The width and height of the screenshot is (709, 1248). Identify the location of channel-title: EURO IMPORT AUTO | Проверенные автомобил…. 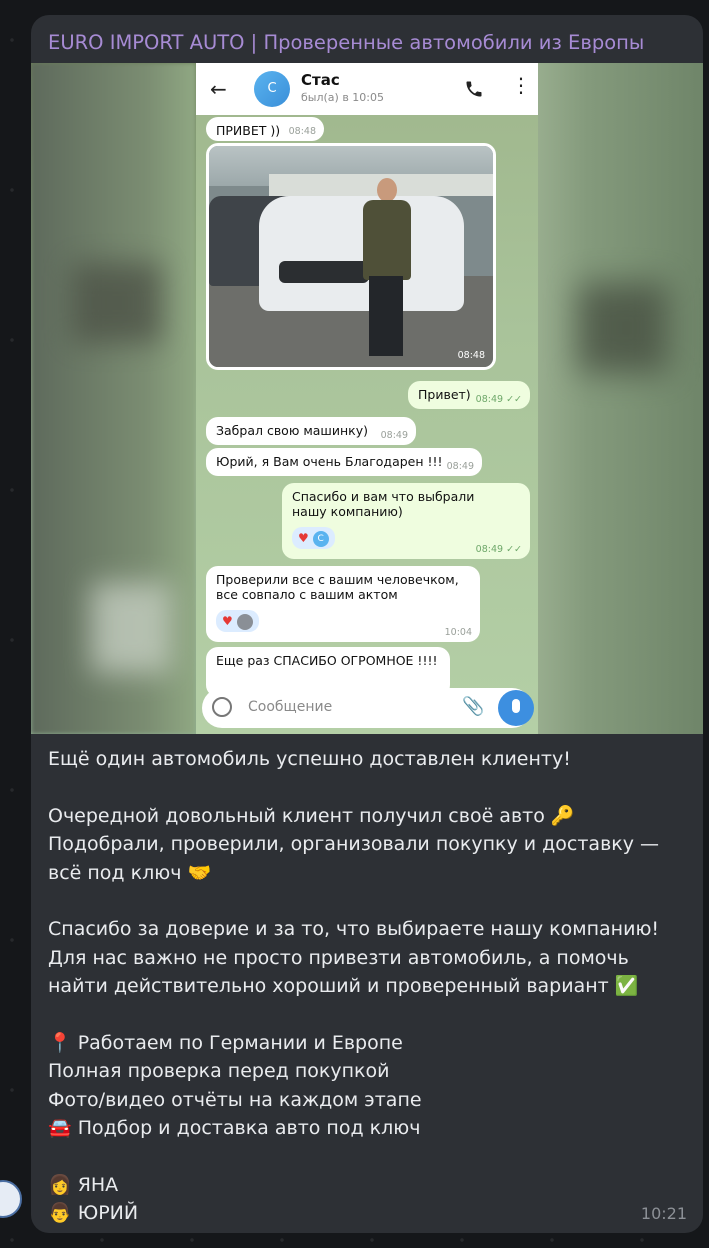
(346, 42).